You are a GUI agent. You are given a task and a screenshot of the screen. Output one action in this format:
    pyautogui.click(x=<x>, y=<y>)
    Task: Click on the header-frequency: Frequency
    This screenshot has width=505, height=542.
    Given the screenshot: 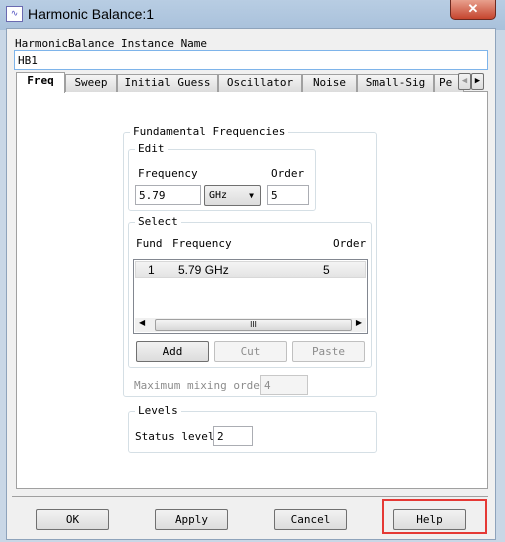 What is the action you would take?
    pyautogui.click(x=202, y=243)
    